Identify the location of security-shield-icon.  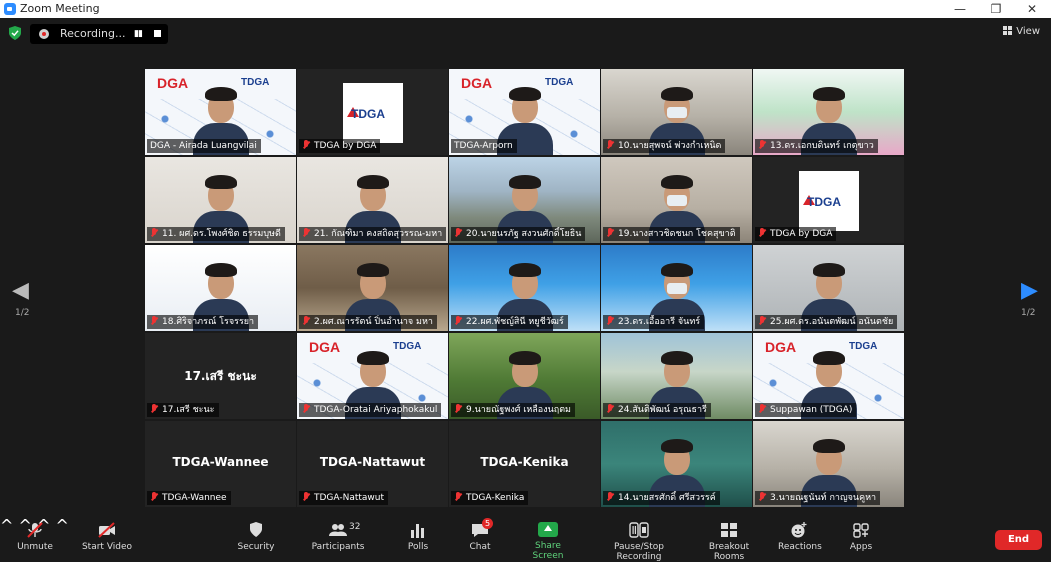
(256, 529).